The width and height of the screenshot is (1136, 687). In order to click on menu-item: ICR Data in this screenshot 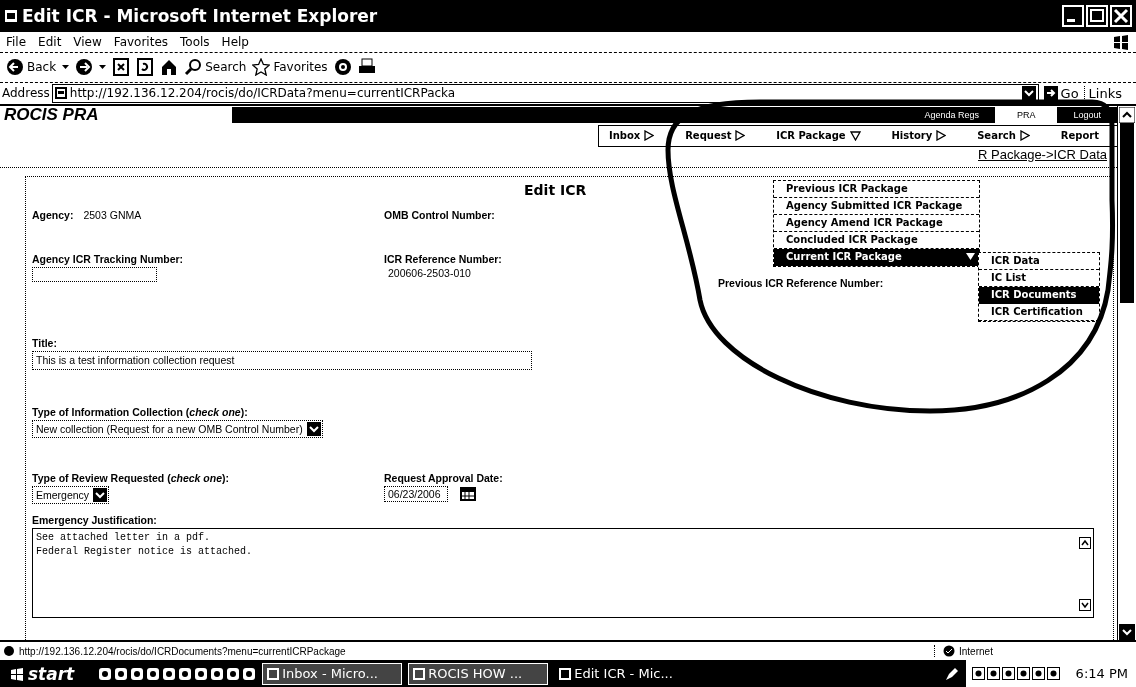, I will do `click(1039, 261)`.